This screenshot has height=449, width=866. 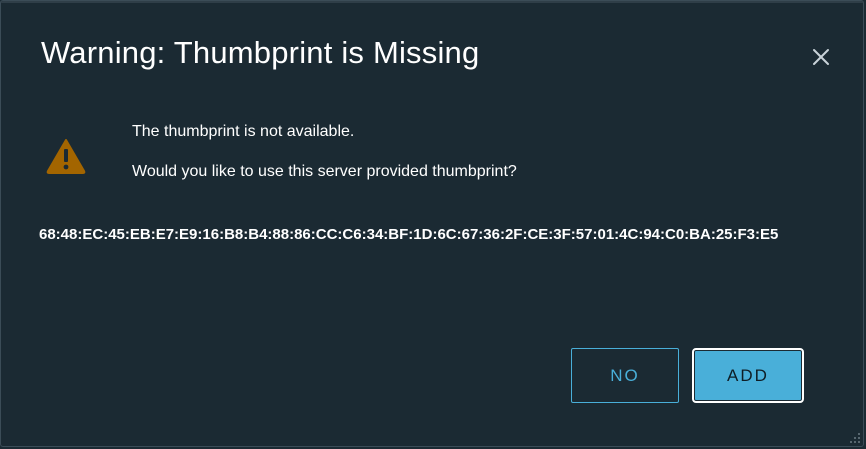 I want to click on close-icon, so click(x=821, y=57).